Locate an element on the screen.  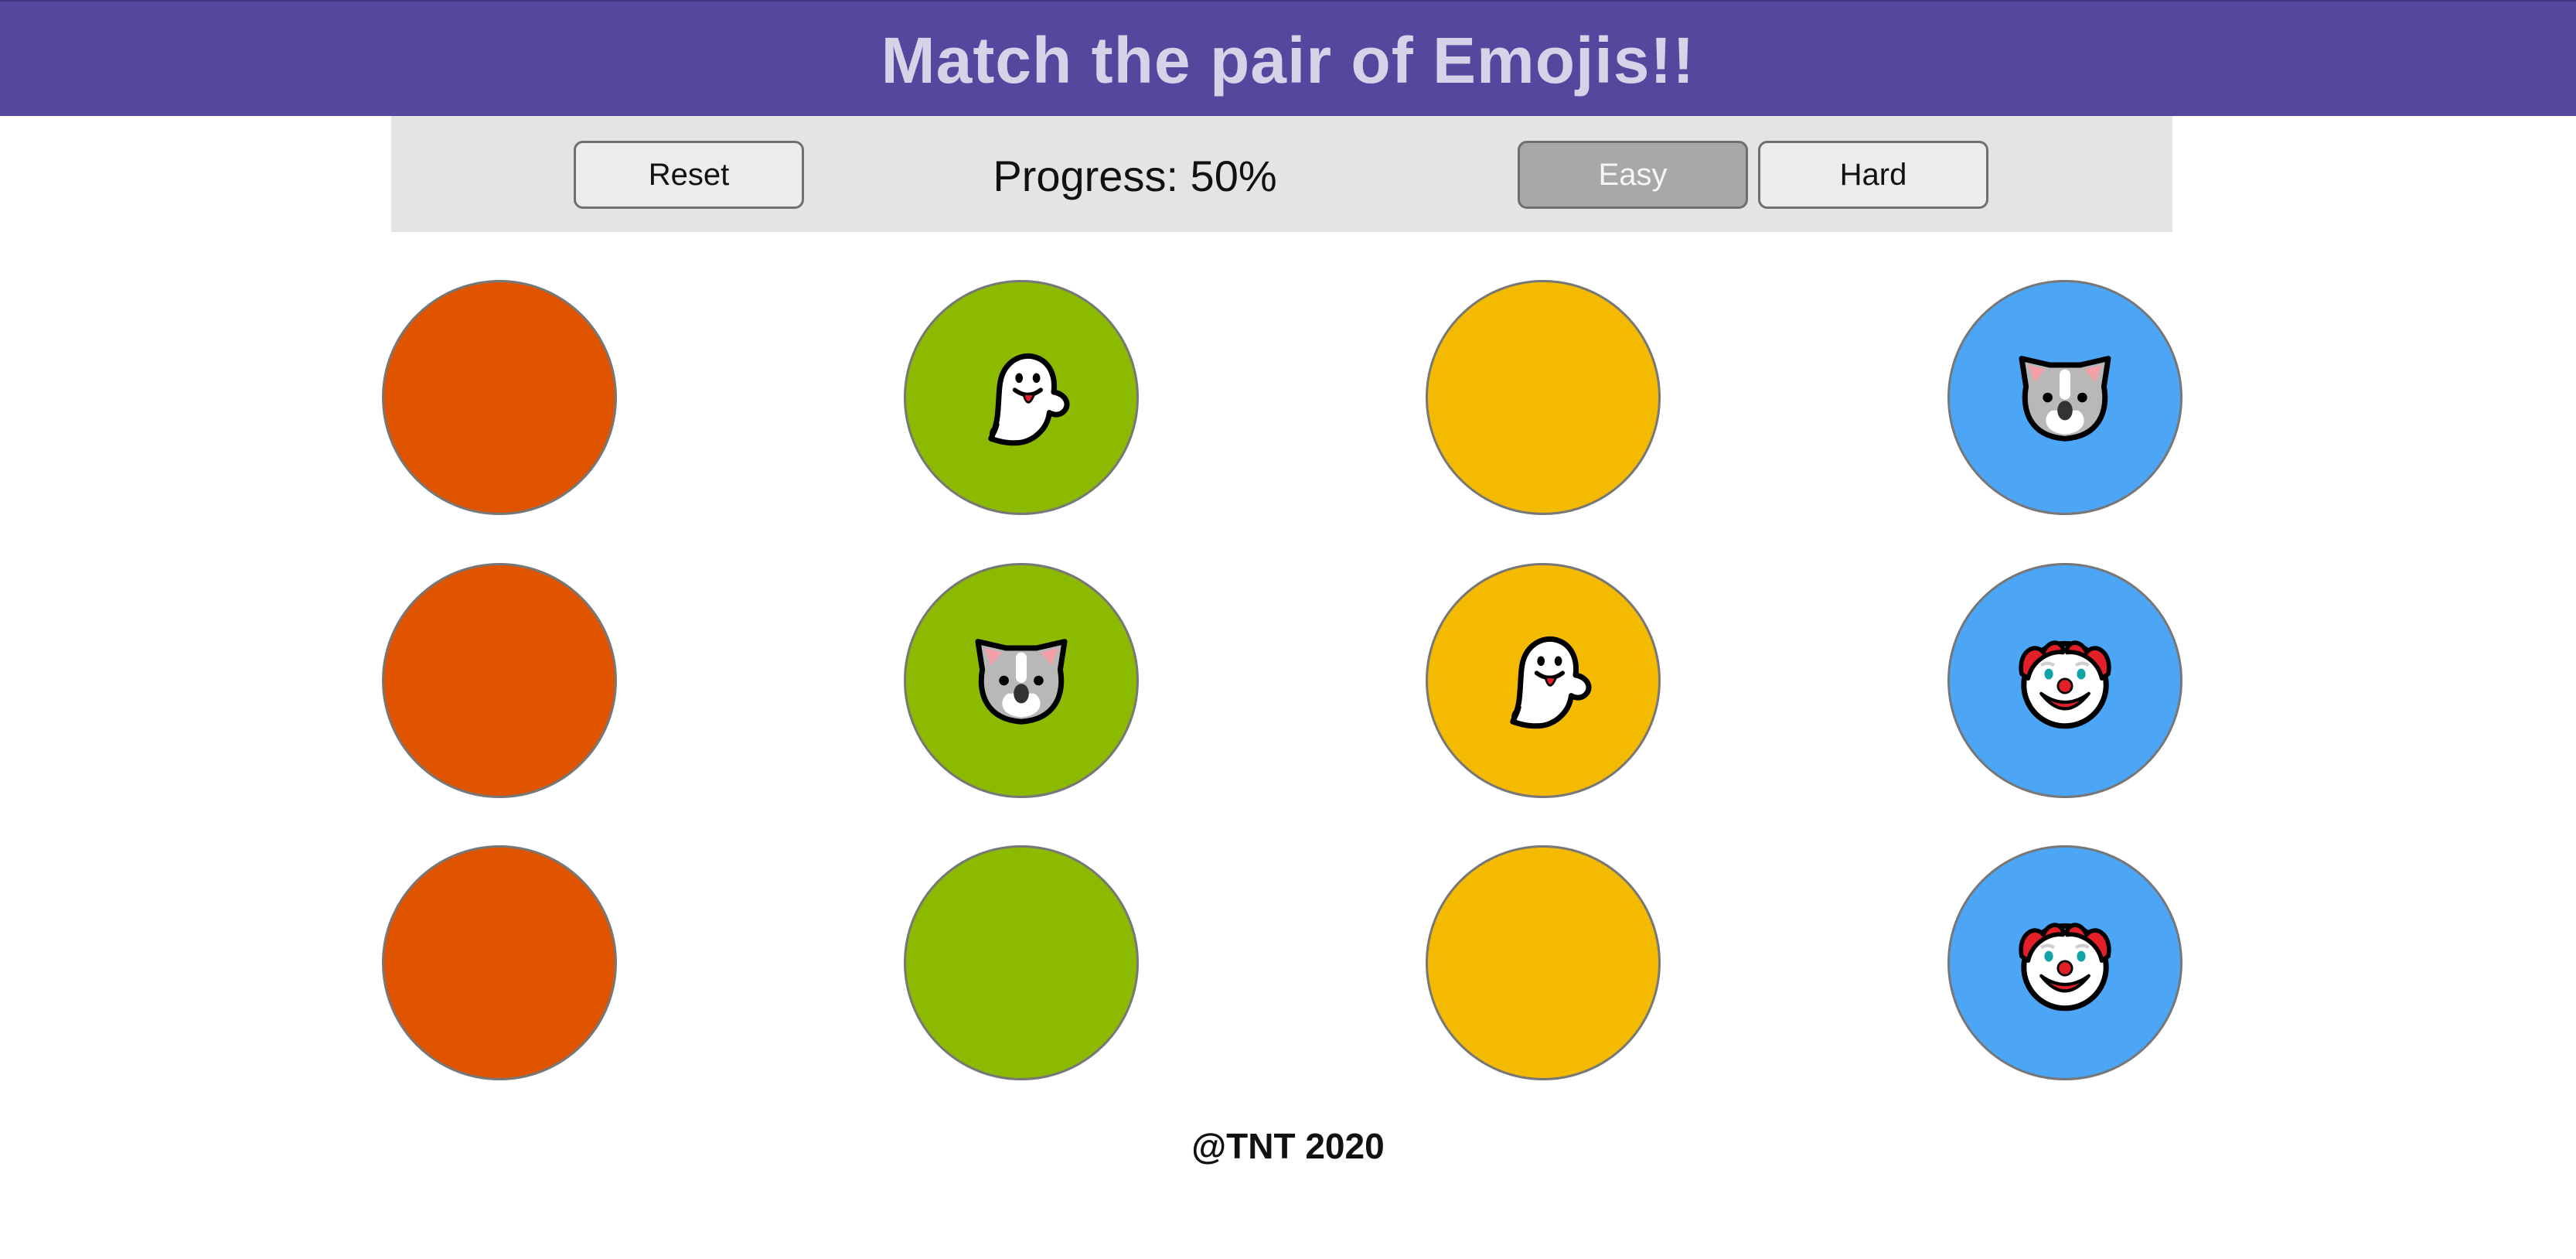
footer-credit: @TNT 2020 is located at coordinates (1288, 1146).